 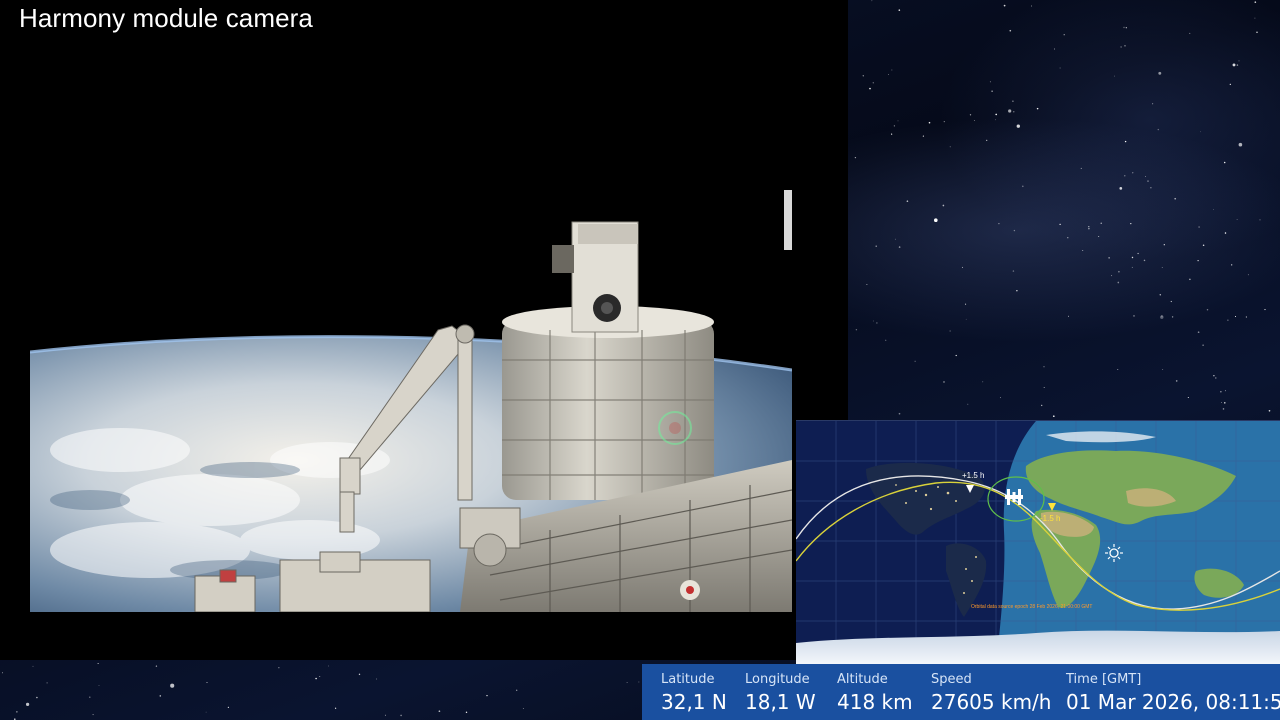 What do you see at coordinates (862, 679) in the screenshot?
I see `altitude-label: Altitude` at bounding box center [862, 679].